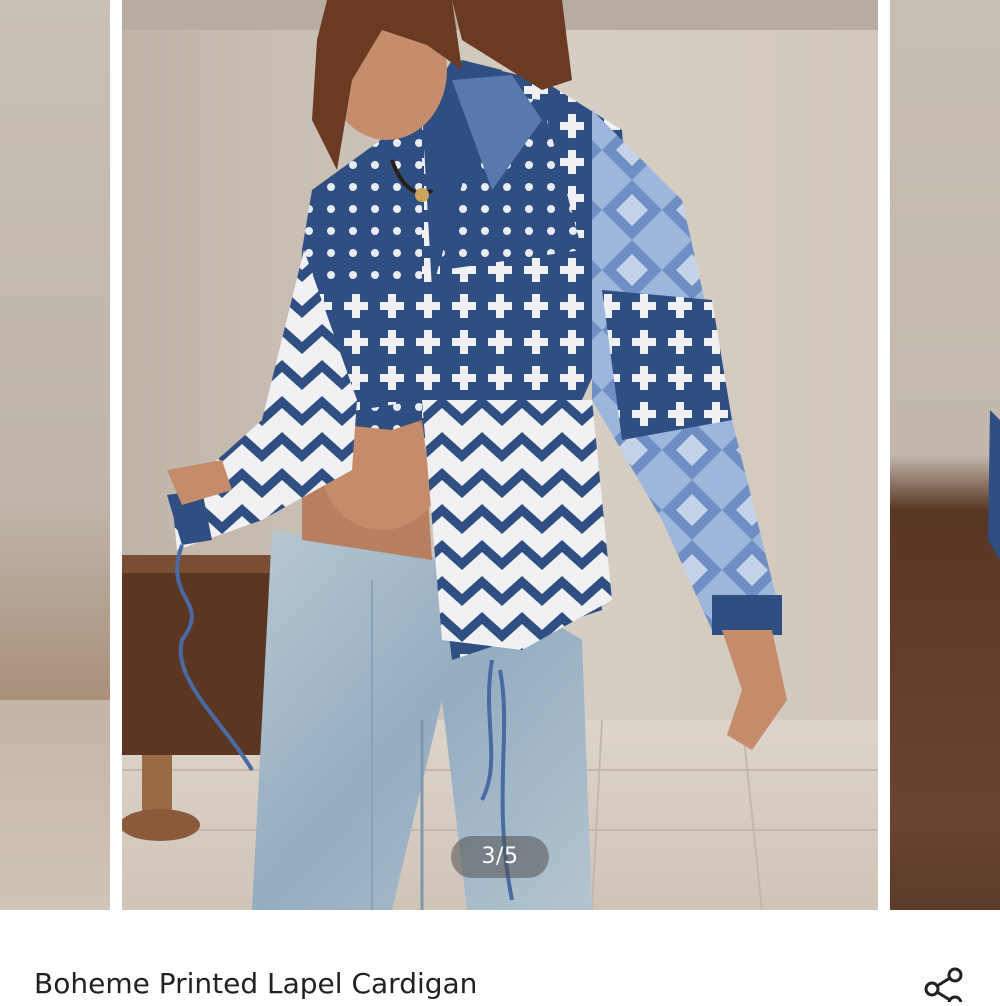 Image resolution: width=1000 pixels, height=1006 pixels. Describe the element at coordinates (256, 983) in the screenshot. I see `product-title: Boheme Printed Lapel Cardigan` at that location.